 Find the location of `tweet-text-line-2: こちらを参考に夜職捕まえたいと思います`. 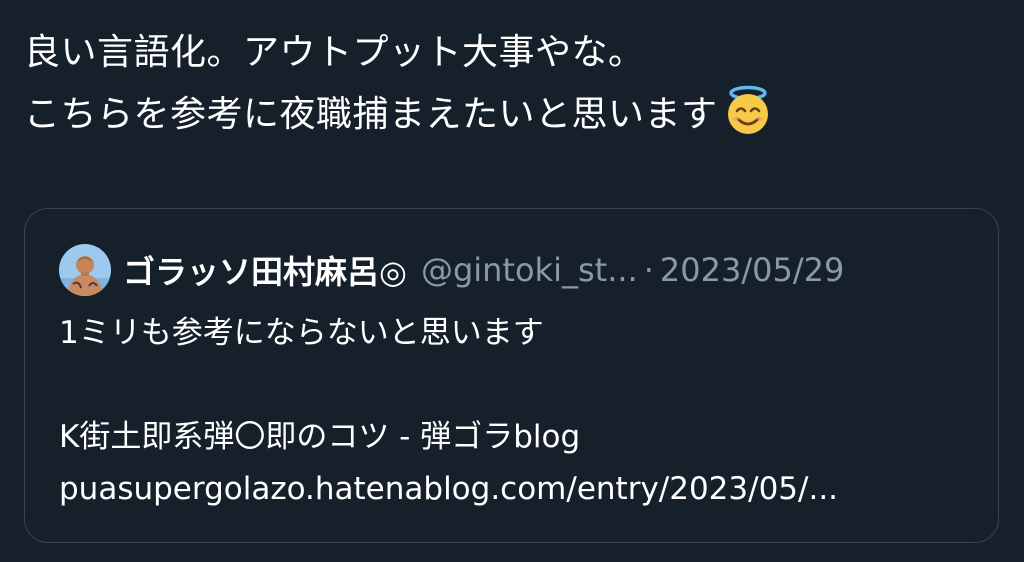

tweet-text-line-2: こちらを参考に夜職捕まえたいと思います is located at coordinates (514, 115).